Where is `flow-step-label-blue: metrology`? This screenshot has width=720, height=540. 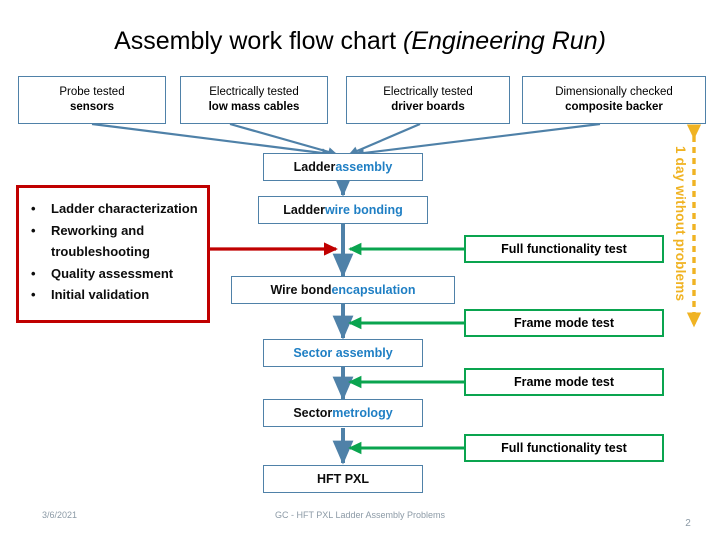
flow-step-label-blue: metrology is located at coordinates (362, 413).